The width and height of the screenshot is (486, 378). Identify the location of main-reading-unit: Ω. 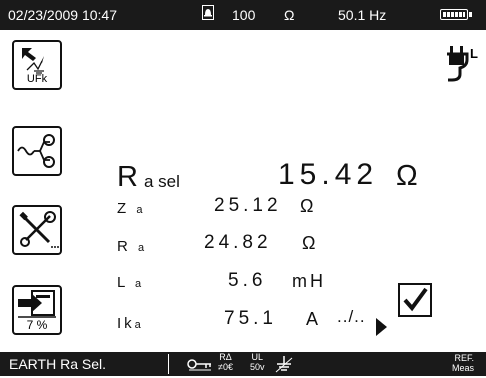
(407, 176).